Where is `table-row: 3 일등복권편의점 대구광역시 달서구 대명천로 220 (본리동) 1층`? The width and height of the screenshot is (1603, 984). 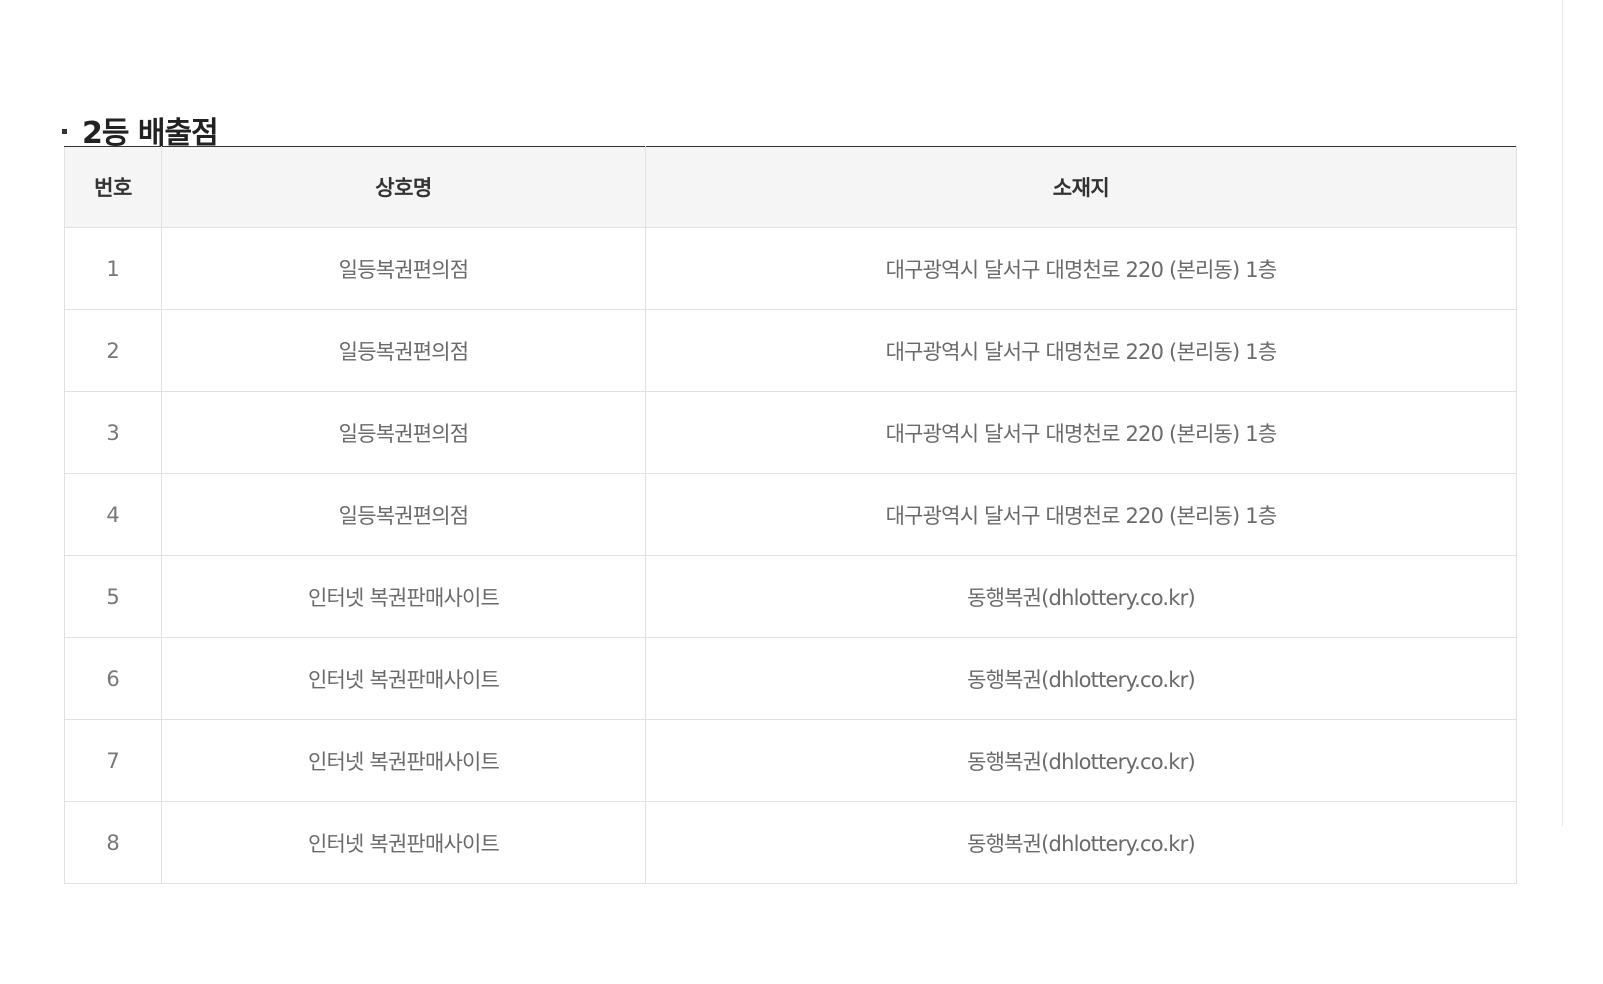
table-row: 3 일등복권편의점 대구광역시 달서구 대명천로 220 (본리동) 1층 is located at coordinates (790, 432).